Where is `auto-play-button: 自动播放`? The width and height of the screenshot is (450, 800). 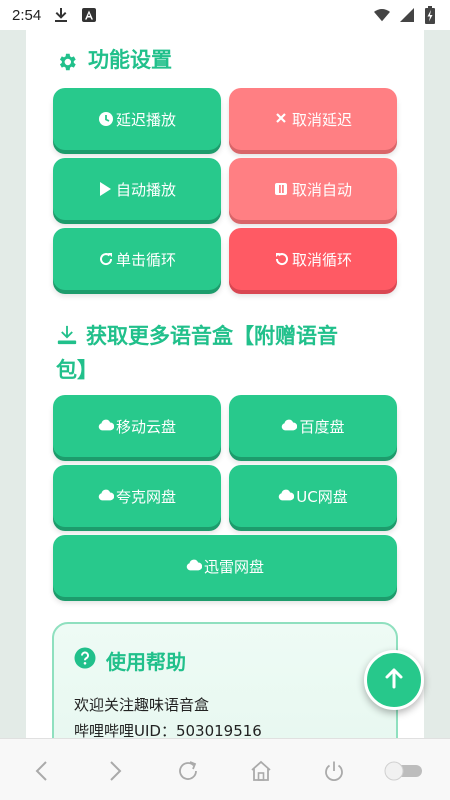
auto-play-button: 自动播放 is located at coordinates (137, 189).